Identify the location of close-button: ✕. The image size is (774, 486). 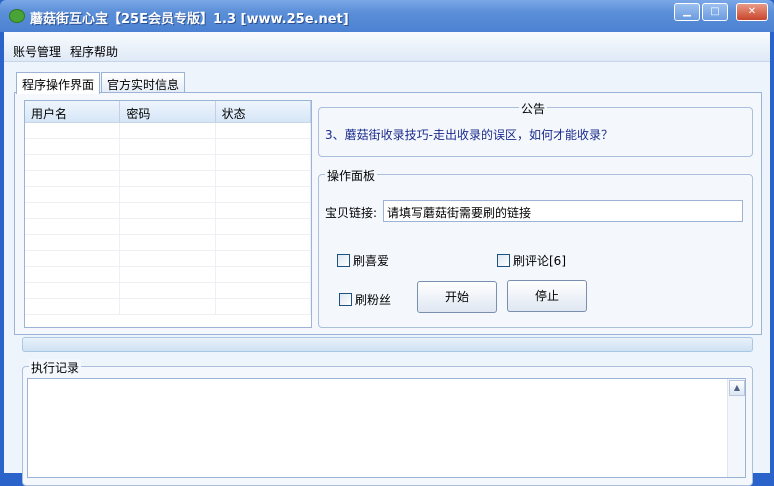
(752, 12).